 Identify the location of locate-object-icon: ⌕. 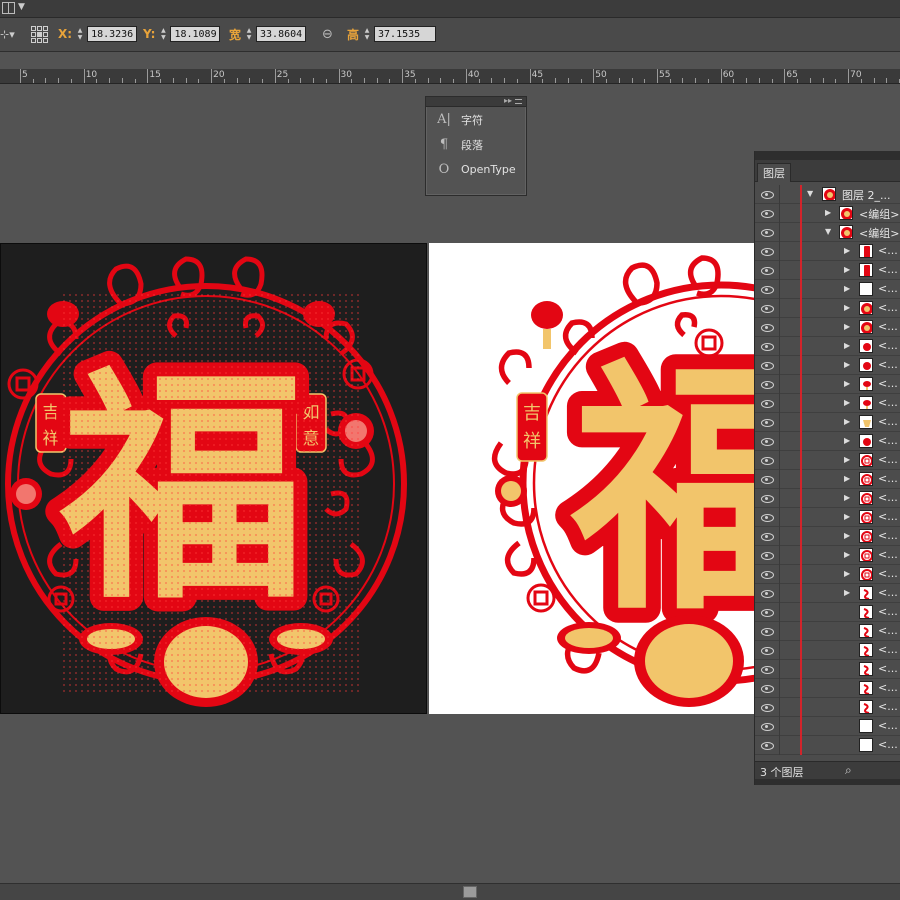
(848, 770).